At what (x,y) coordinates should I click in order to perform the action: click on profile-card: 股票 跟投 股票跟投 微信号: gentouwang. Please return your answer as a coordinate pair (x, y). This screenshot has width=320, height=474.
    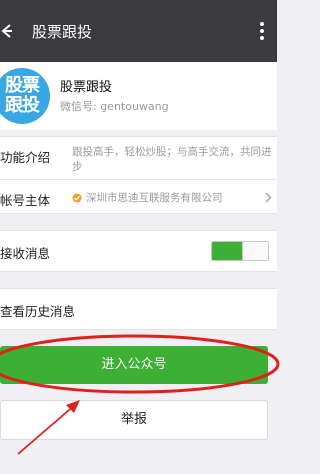
    Looking at the image, I should click on (138, 96).